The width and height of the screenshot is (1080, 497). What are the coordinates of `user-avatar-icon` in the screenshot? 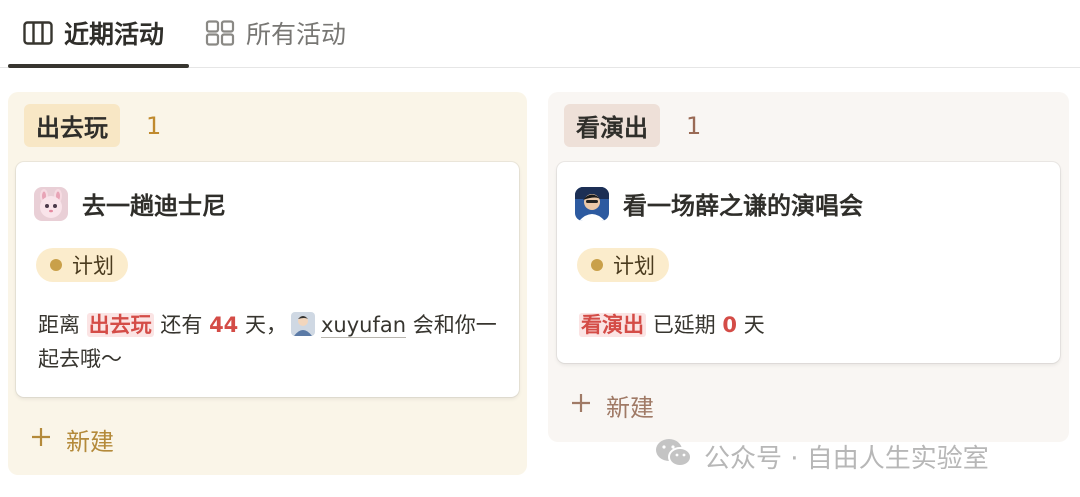 It's located at (302, 324).